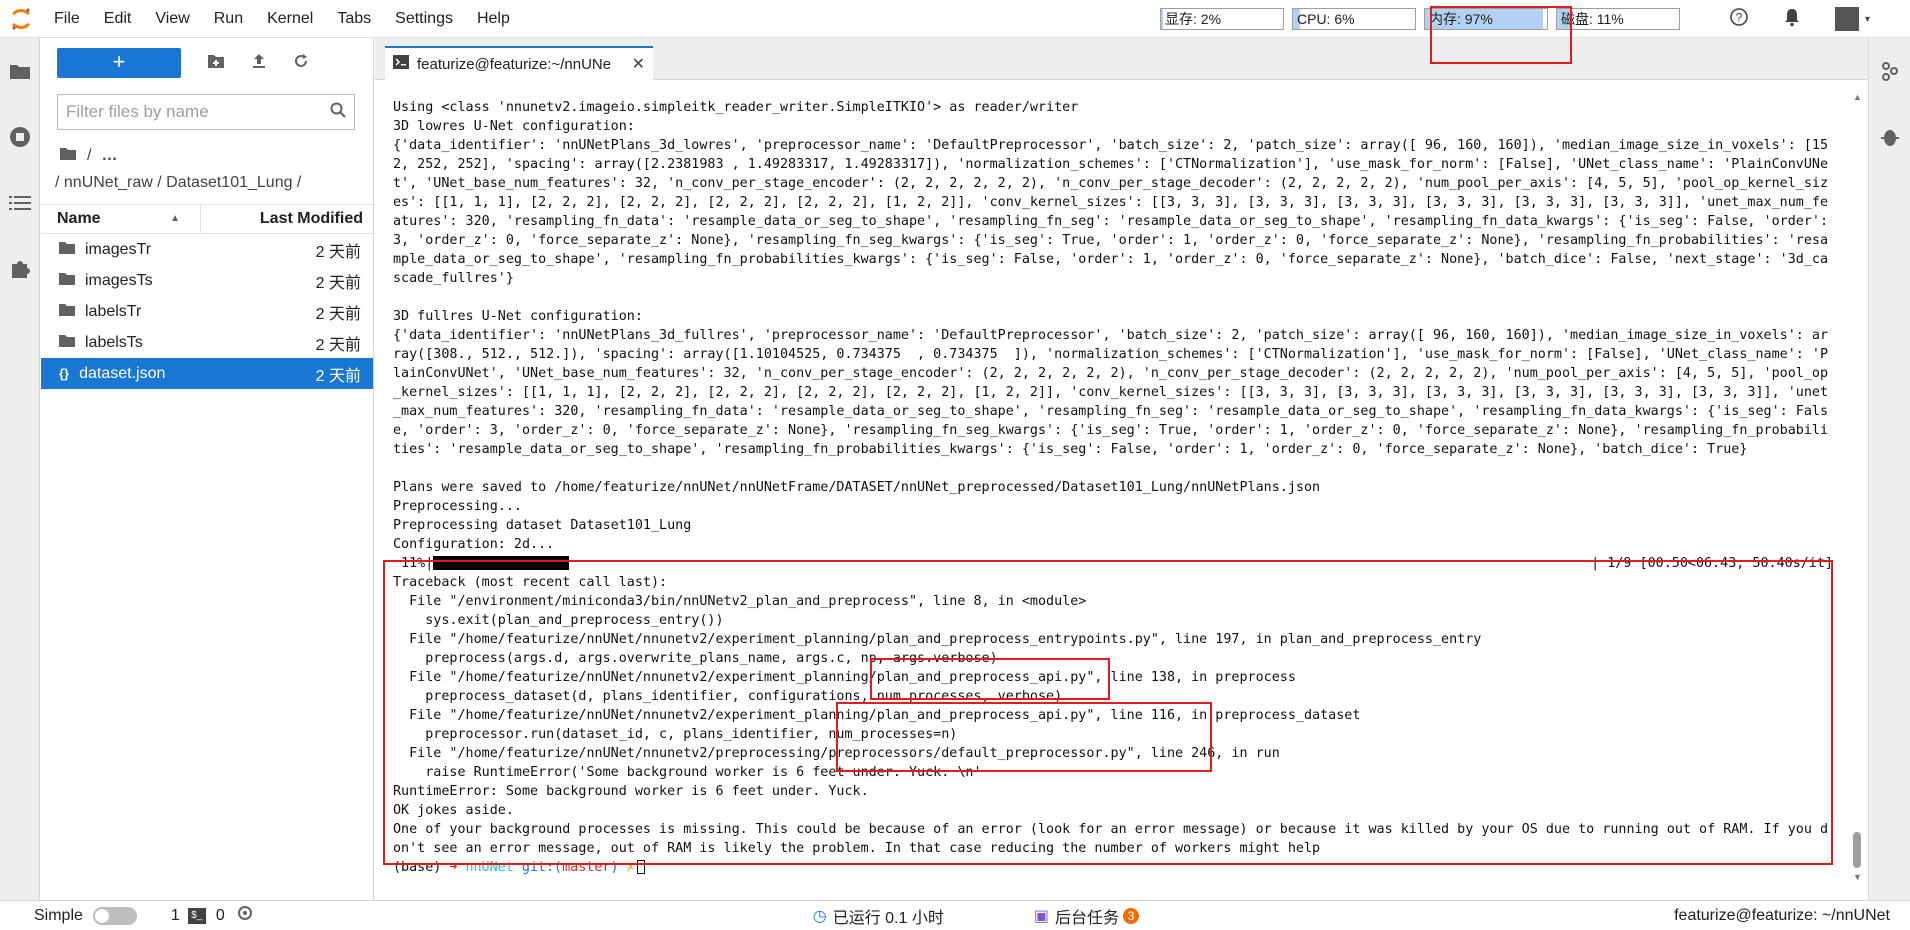 The height and width of the screenshot is (930, 1910). Describe the element at coordinates (1461, 19) in the screenshot. I see `stat-label: 内存: 97%` at that location.